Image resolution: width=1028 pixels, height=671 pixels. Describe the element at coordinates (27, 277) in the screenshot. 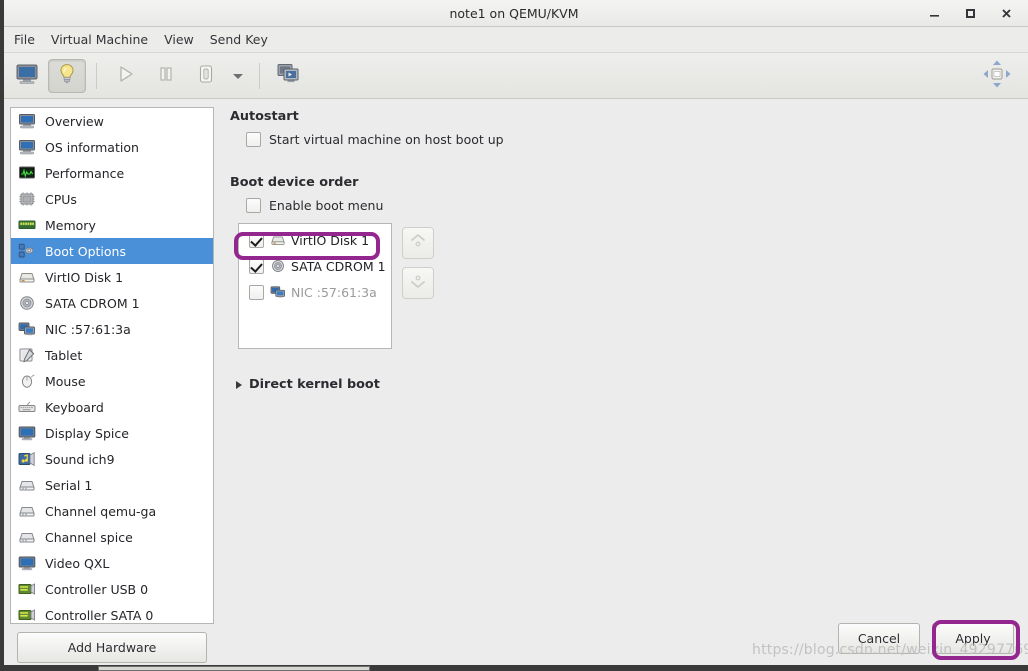

I see `disk-icon` at that location.